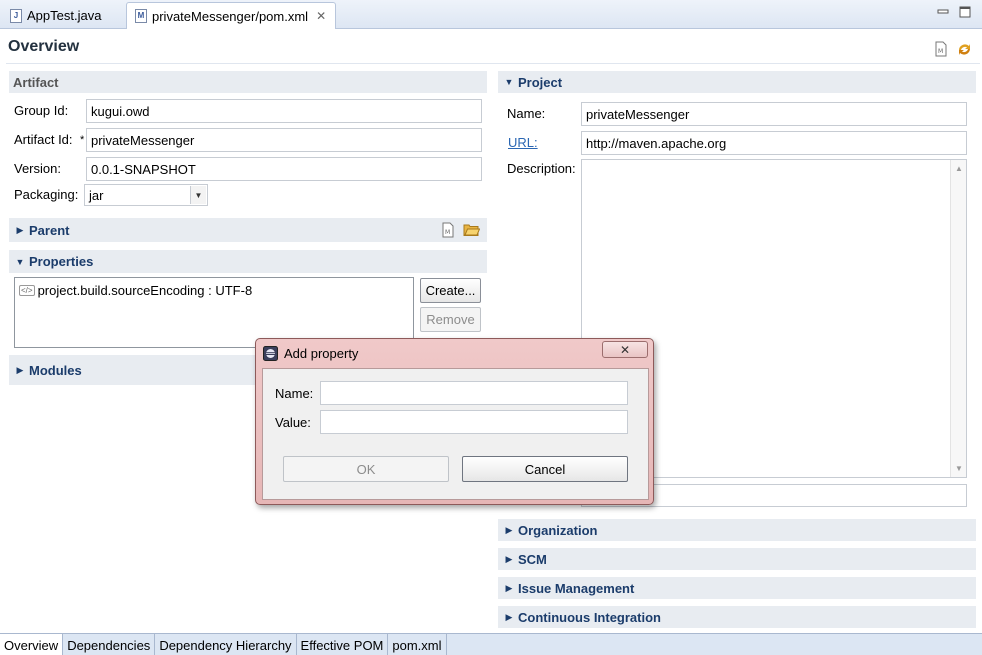 The width and height of the screenshot is (982, 655). I want to click on artifact-id-label: Artifact Id:, so click(43, 139).